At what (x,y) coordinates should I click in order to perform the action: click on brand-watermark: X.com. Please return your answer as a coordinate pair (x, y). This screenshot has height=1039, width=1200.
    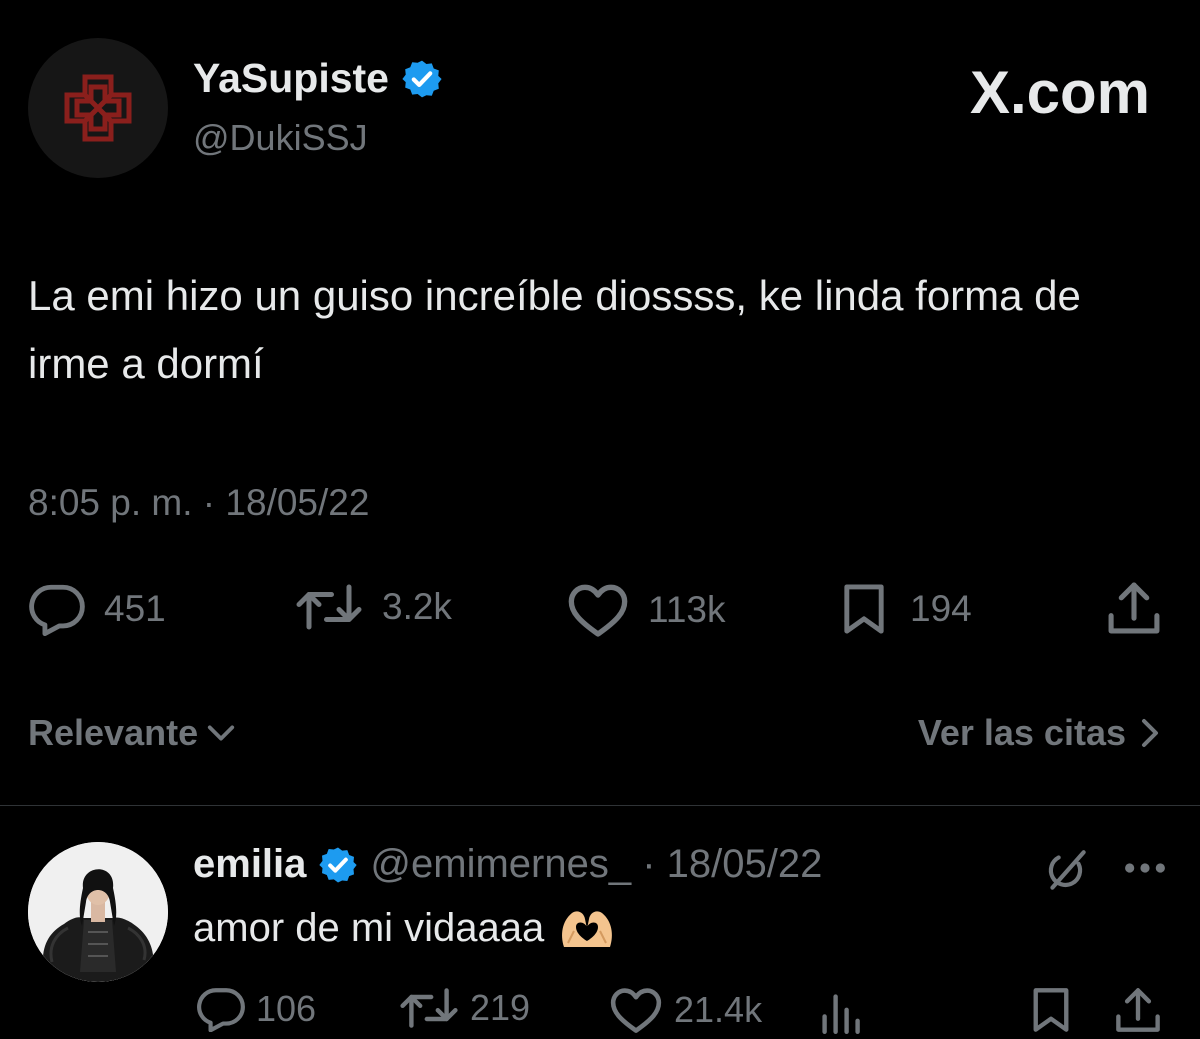
    Looking at the image, I should click on (1060, 92).